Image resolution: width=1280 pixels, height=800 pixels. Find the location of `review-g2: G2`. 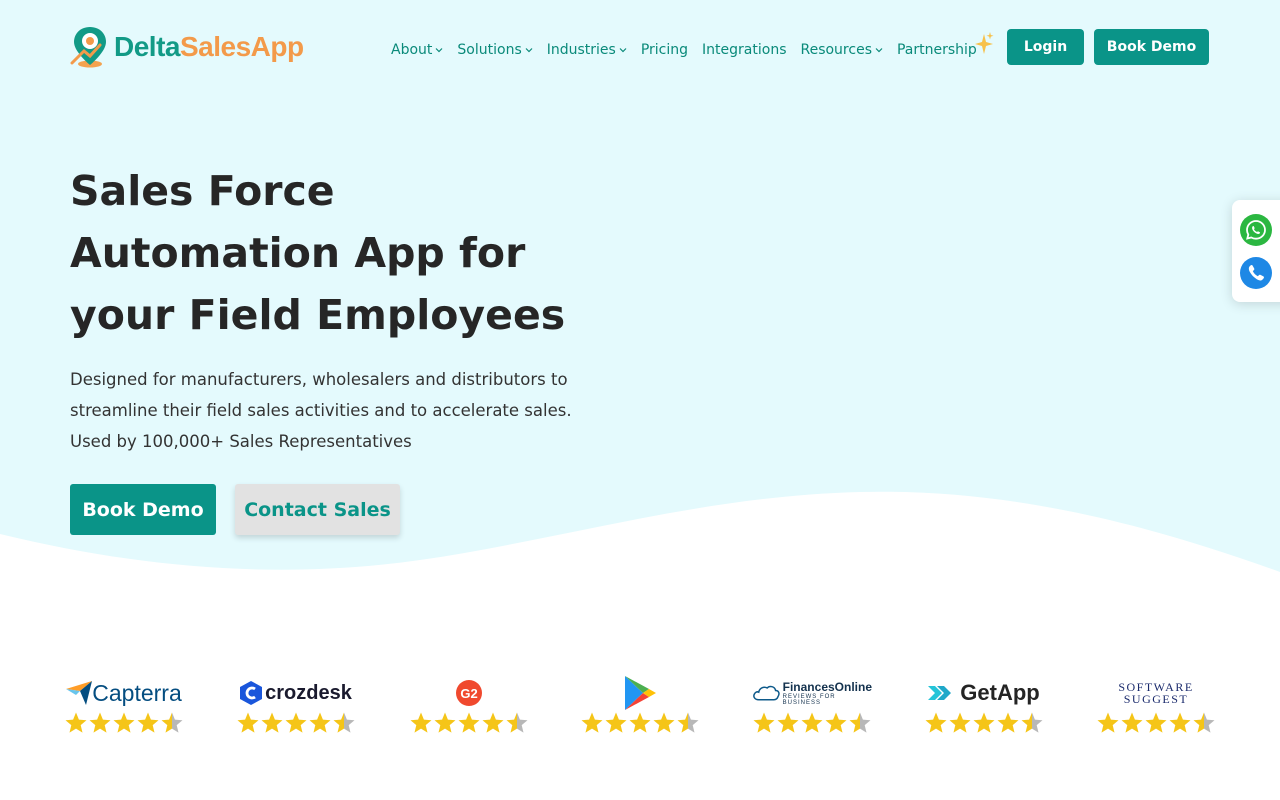

review-g2: G2 is located at coordinates (469, 708).